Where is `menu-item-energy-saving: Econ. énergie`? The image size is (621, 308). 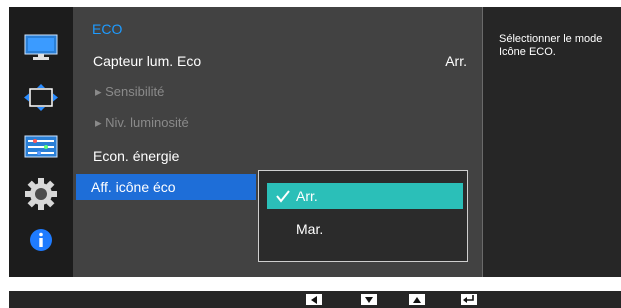 menu-item-energy-saving: Econ. énergie is located at coordinates (277, 156).